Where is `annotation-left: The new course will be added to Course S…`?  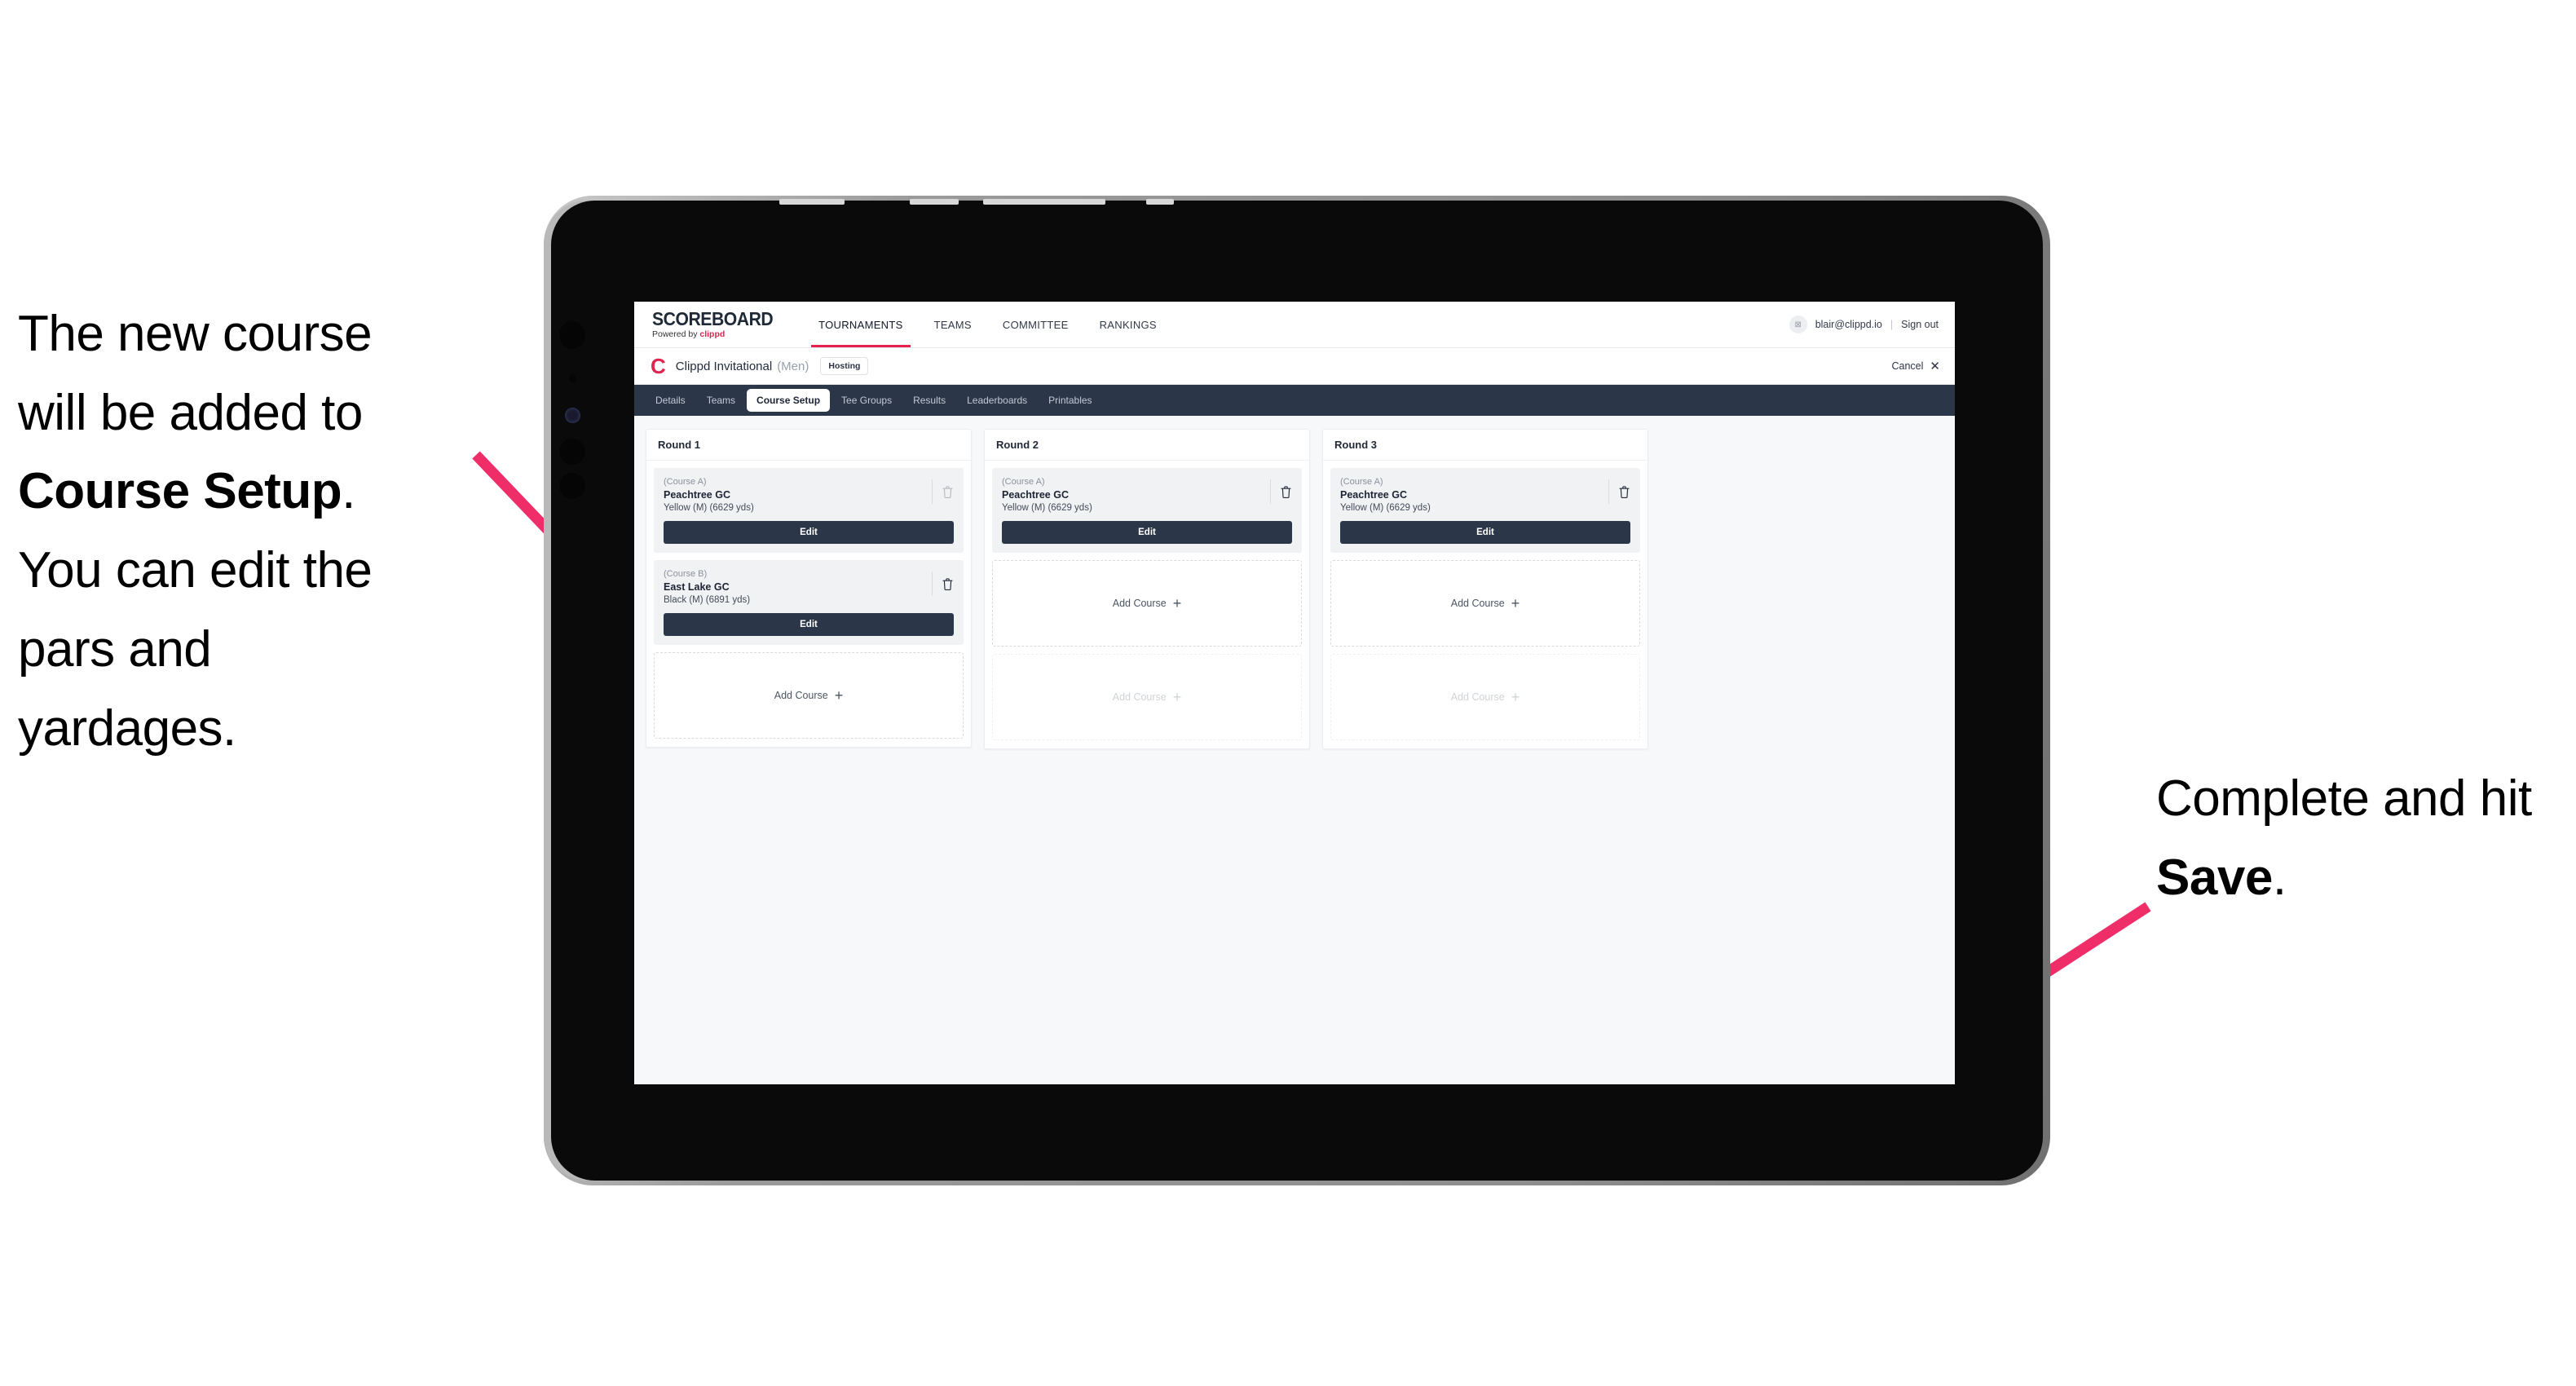 annotation-left: The new course will be added to Course S… is located at coordinates (222, 531).